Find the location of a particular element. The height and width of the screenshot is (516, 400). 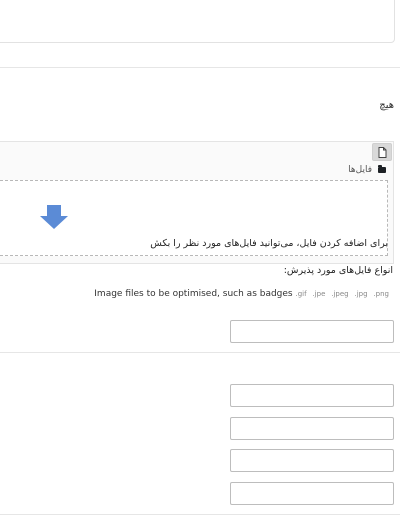

filemanager-path: فایل‌ها is located at coordinates (367, 170).